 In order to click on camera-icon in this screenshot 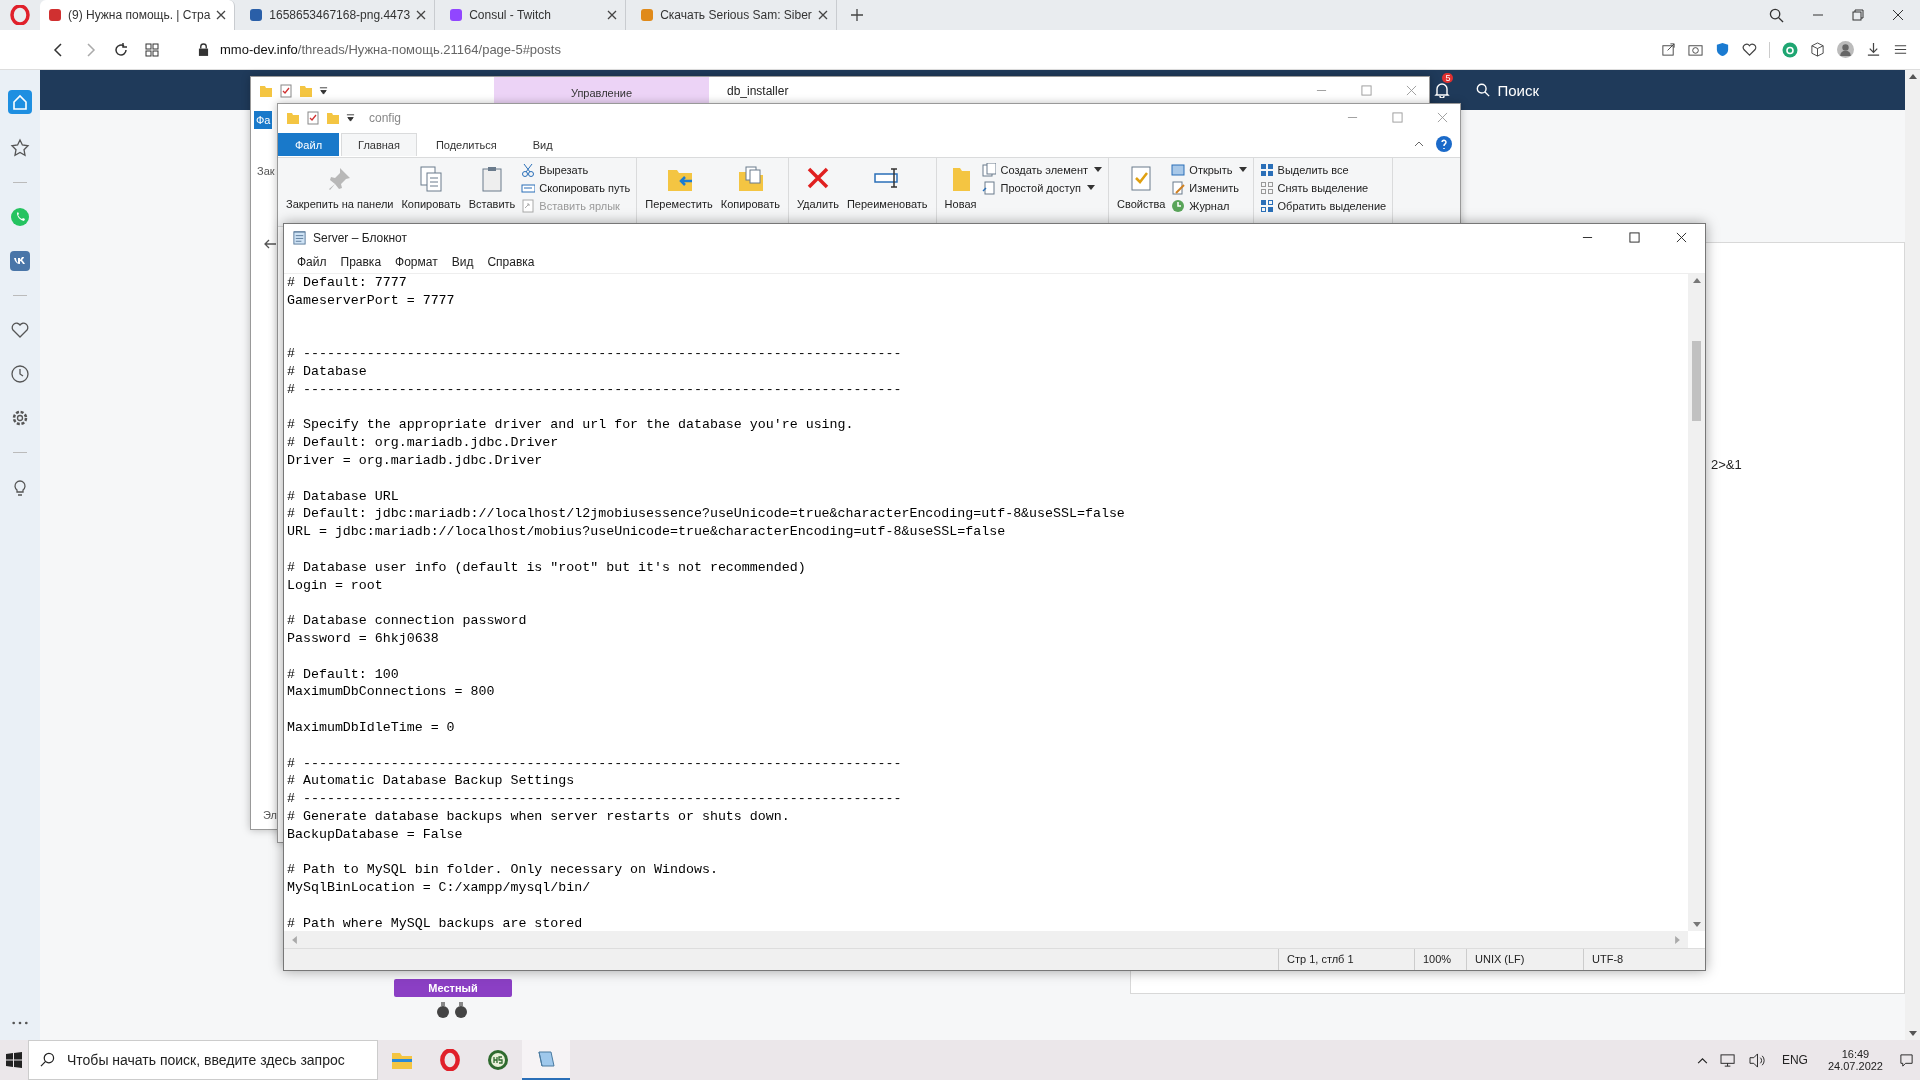, I will do `click(1695, 49)`.